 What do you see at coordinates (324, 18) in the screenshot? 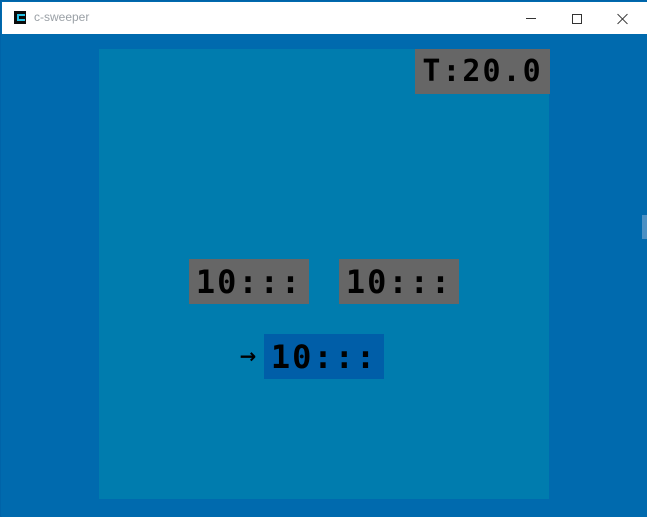
I see `title-bar: c-sweeper` at bounding box center [324, 18].